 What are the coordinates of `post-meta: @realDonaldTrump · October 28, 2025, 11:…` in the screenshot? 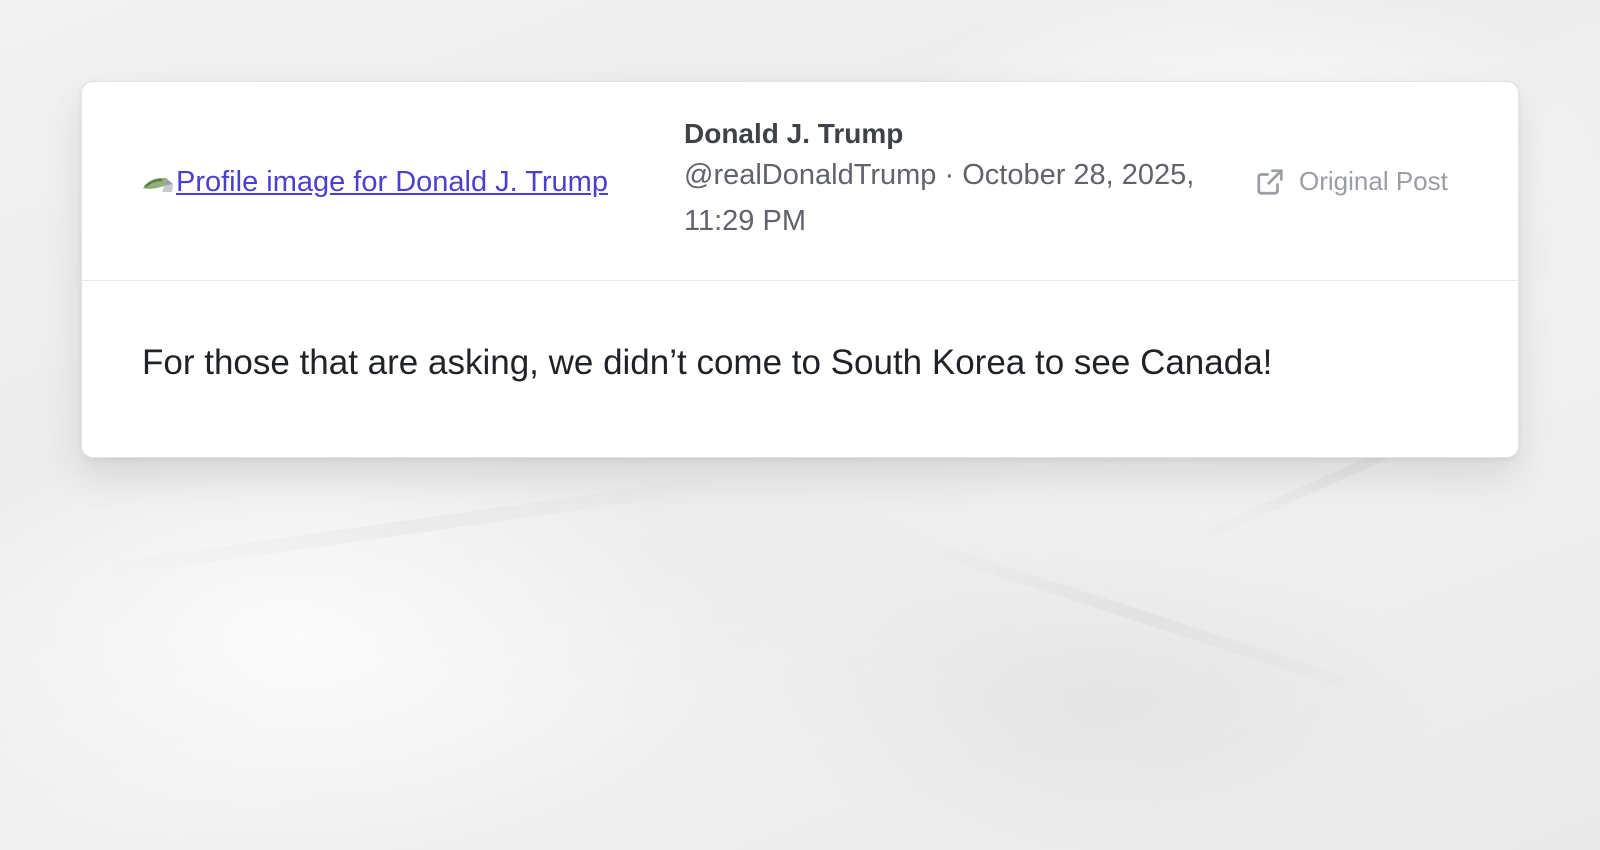 It's located at (964, 198).